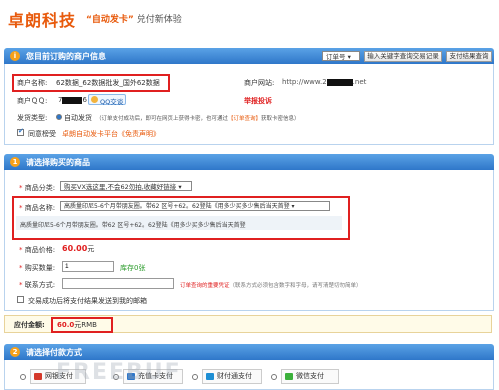 The width and height of the screenshot is (499, 390). Describe the element at coordinates (249, 352) in the screenshot. I see `payment-section-header: 2 请选择付款方式` at that location.